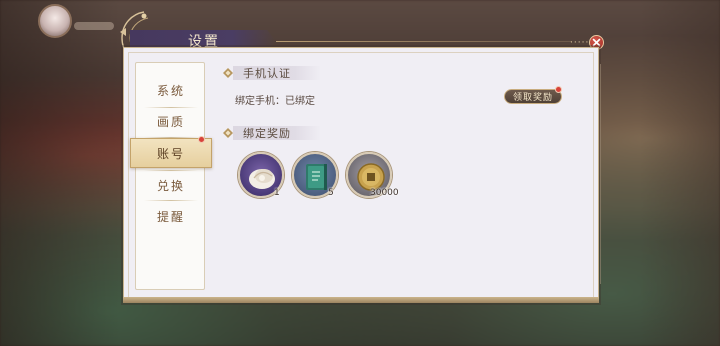  I want to click on phone-section-header: 手机认证, so click(272, 73).